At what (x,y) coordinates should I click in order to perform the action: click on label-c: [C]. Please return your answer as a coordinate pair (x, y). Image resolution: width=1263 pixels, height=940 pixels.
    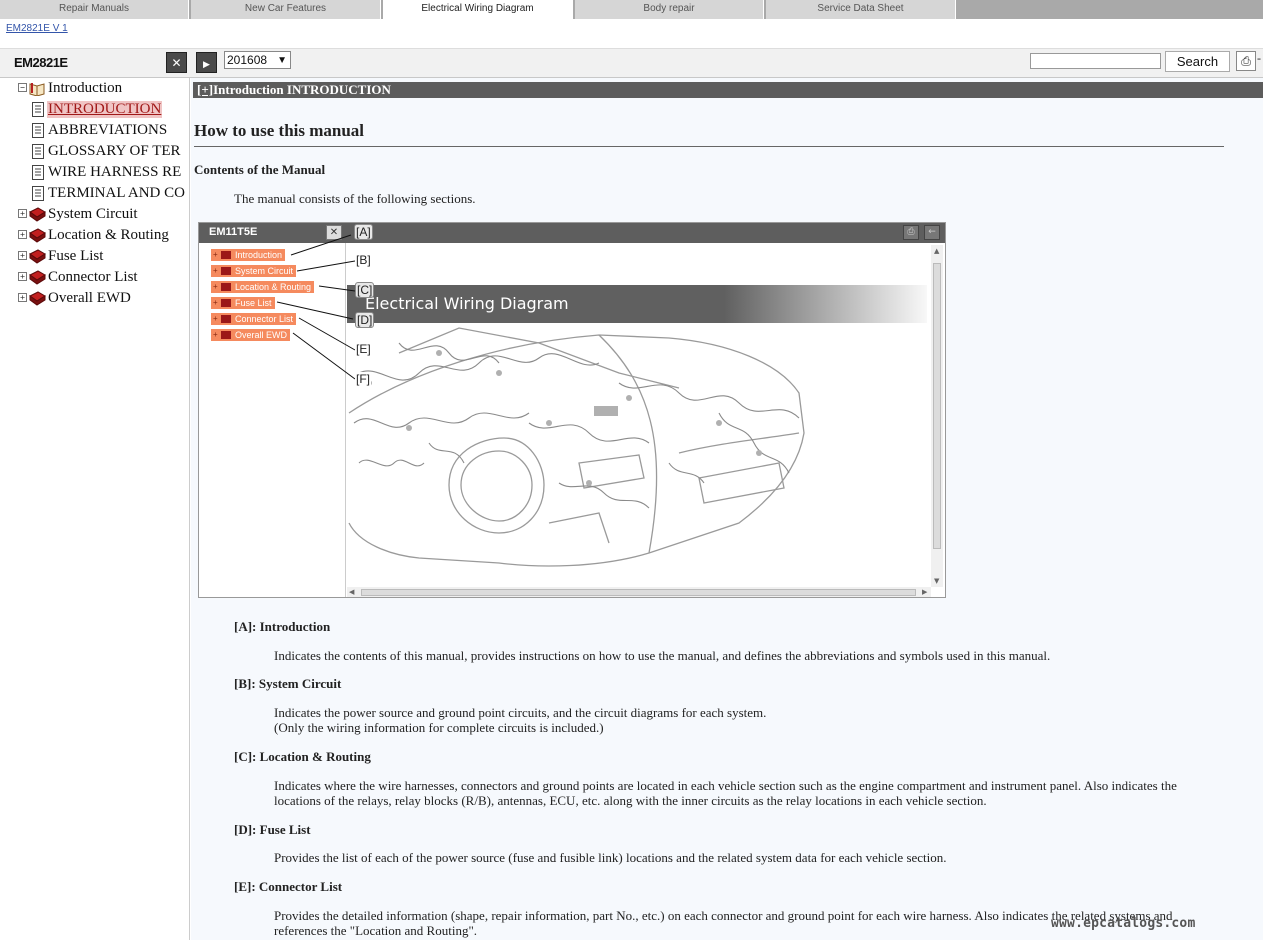
    Looking at the image, I should click on (365, 290).